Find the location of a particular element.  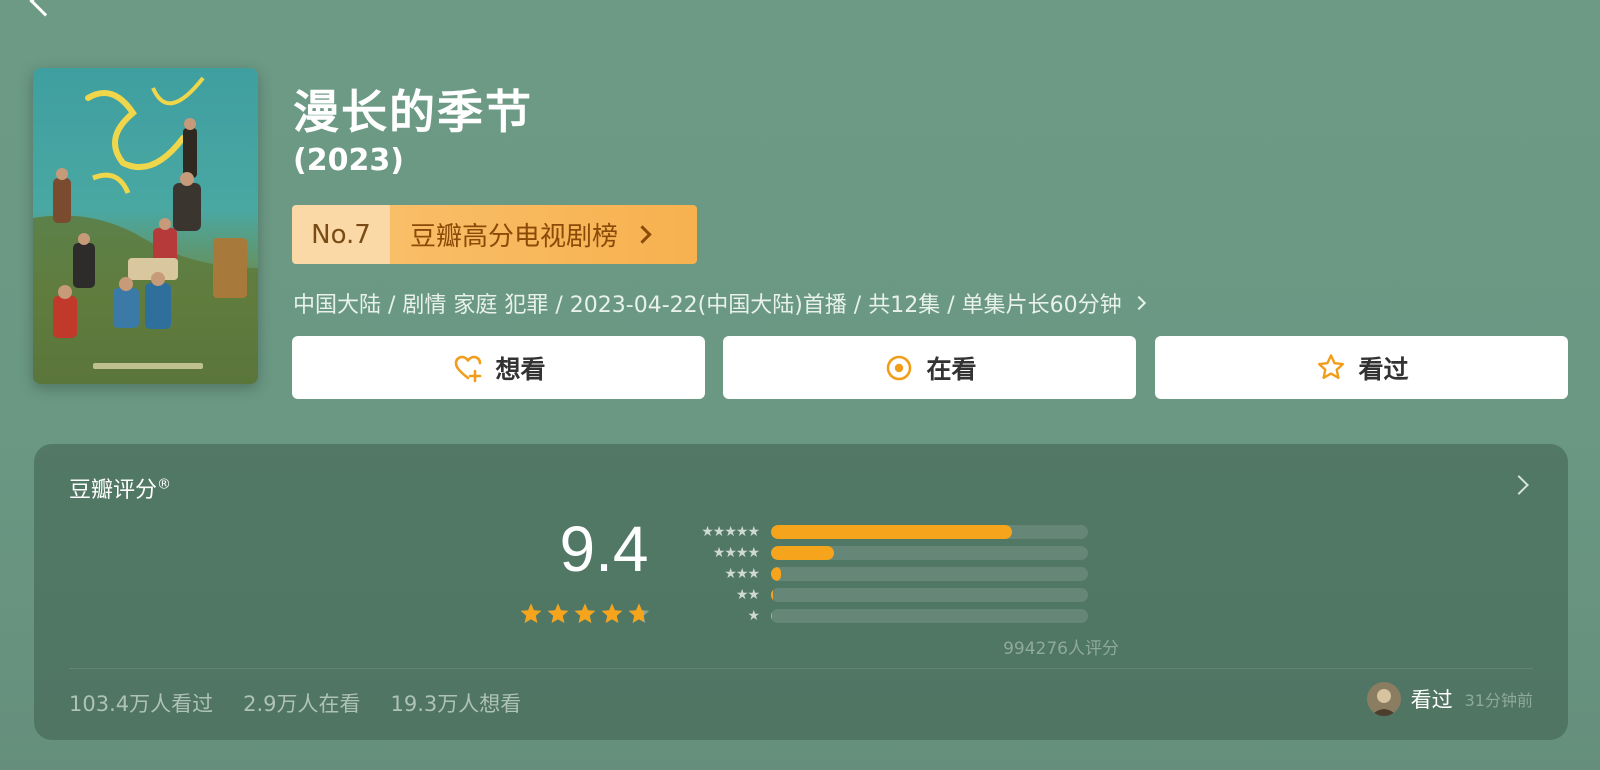

friend-activity: 看过 31分钟前 is located at coordinates (1449, 699).